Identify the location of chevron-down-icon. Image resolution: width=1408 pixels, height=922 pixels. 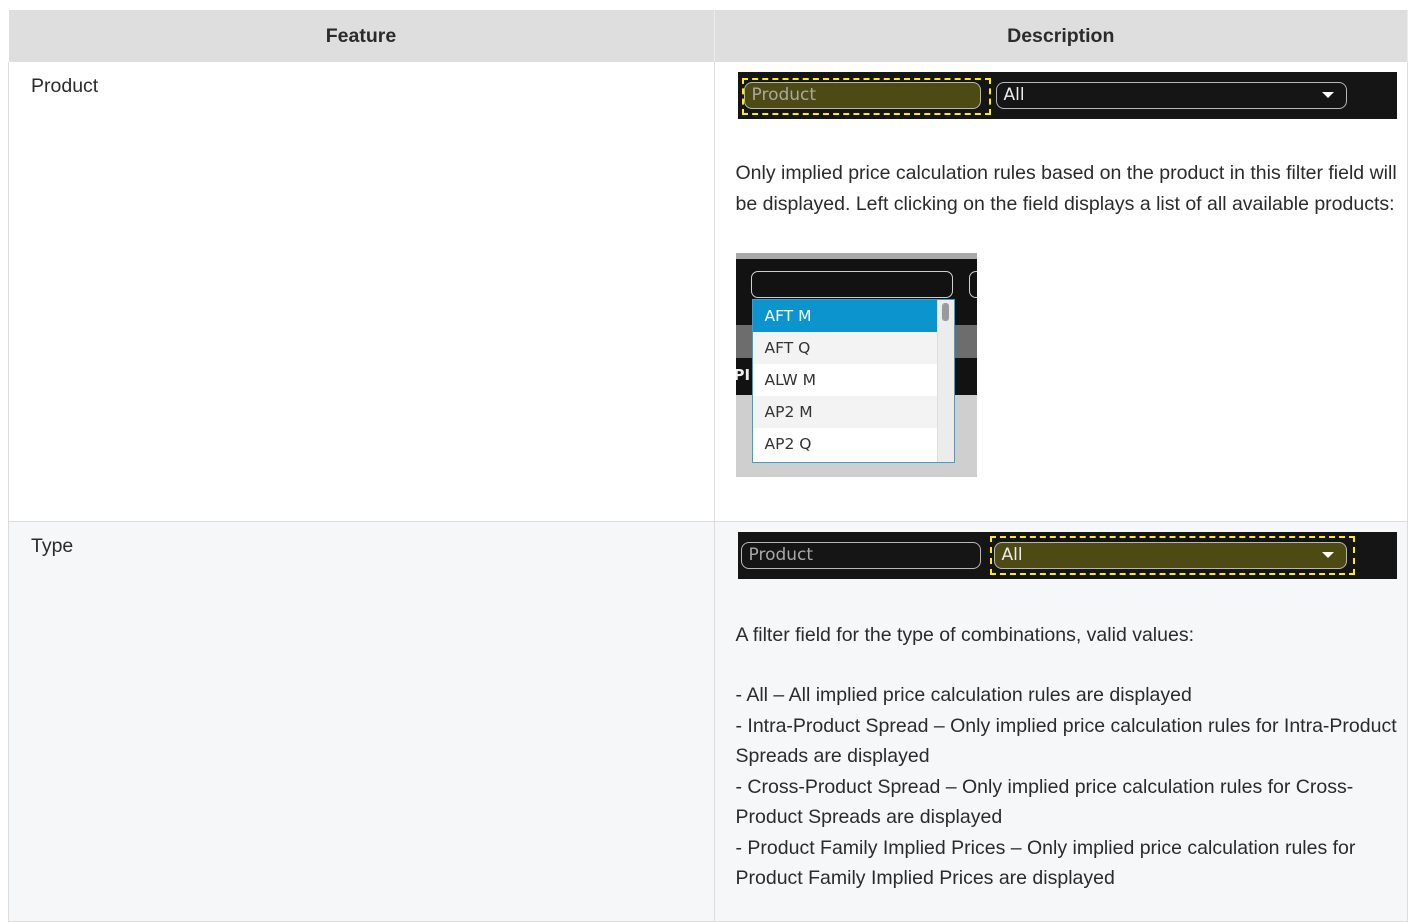
(1327, 95).